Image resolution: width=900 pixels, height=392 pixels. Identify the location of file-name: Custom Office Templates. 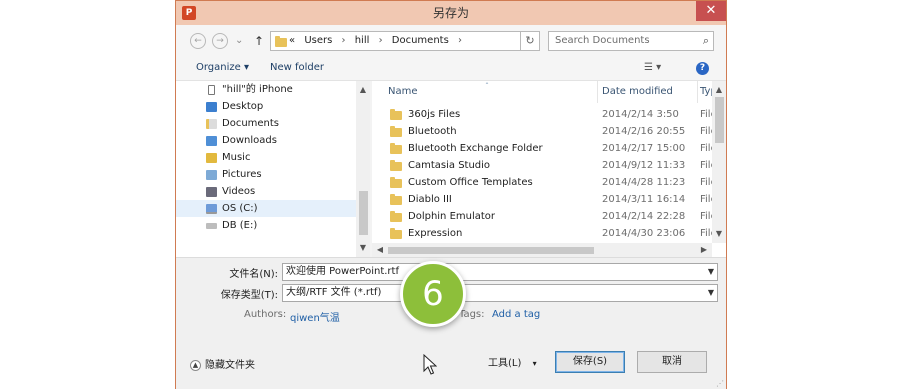
(470, 182).